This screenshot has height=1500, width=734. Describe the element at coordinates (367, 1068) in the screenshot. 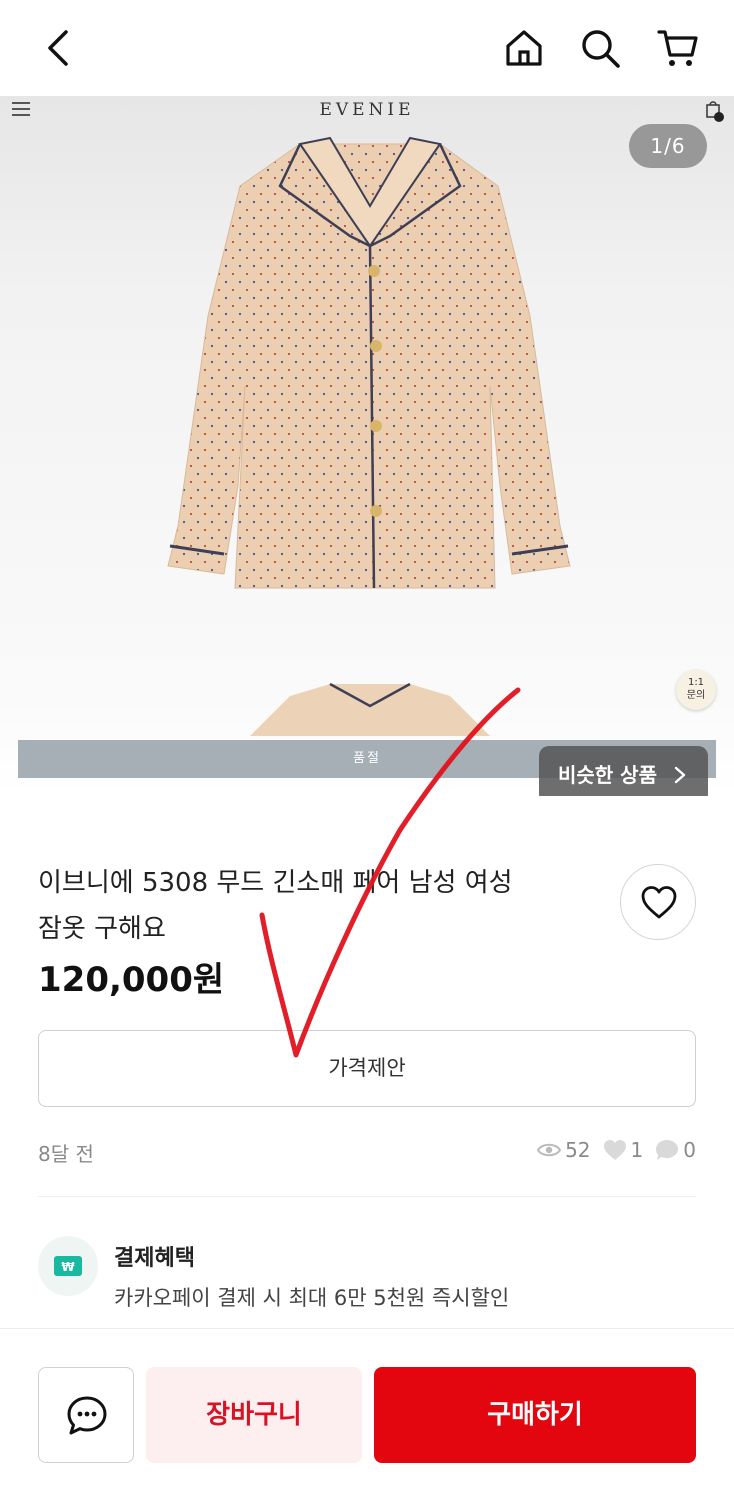

I see `price-offer-button: 가격제안` at that location.